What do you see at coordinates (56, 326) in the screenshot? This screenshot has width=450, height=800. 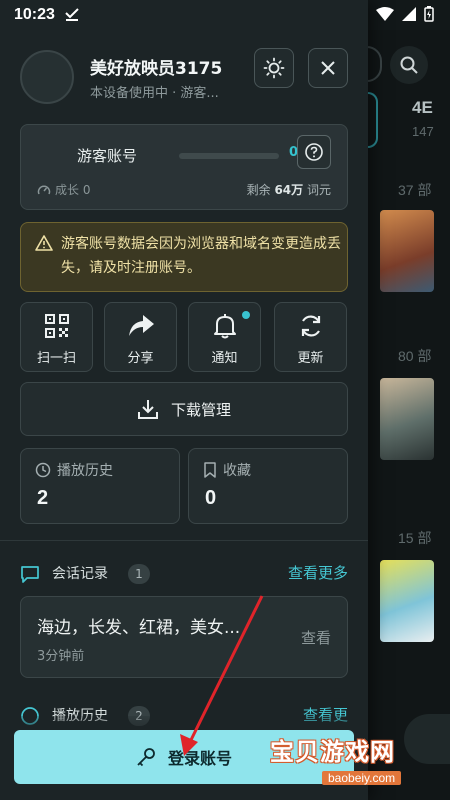 I see `qr-scan-icon` at bounding box center [56, 326].